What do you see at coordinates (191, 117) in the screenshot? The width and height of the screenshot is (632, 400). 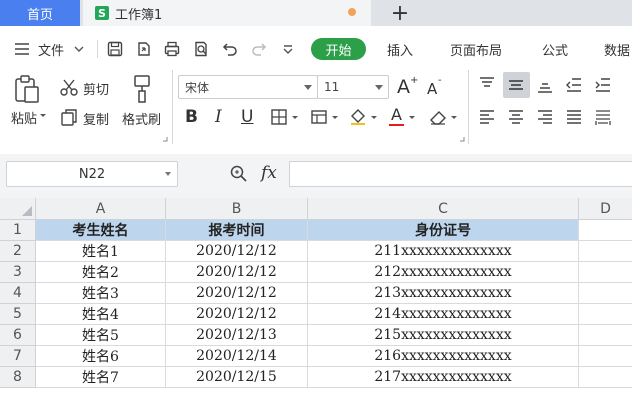 I see `bold-button: B` at bounding box center [191, 117].